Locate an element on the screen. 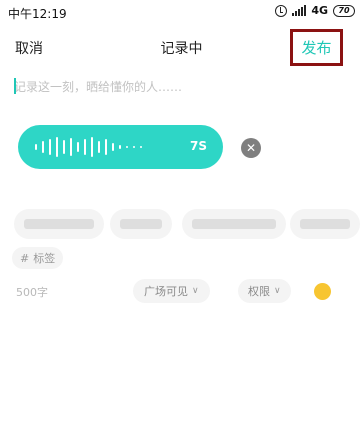 The height and width of the screenshot is (438, 363). signal-icon is located at coordinates (299, 10).